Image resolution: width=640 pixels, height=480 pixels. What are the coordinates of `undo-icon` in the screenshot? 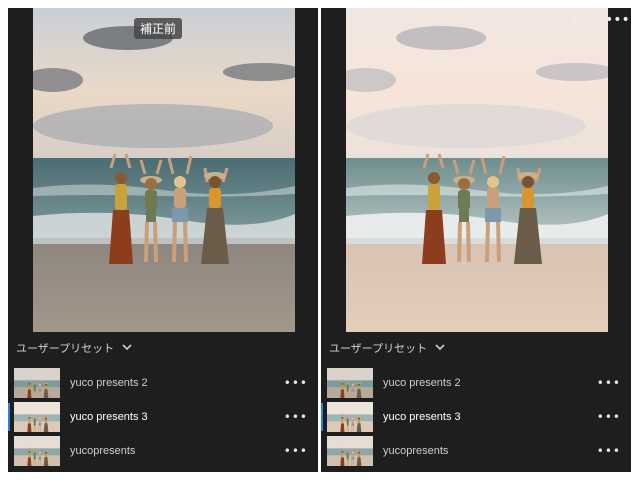 It's located at (579, 23).